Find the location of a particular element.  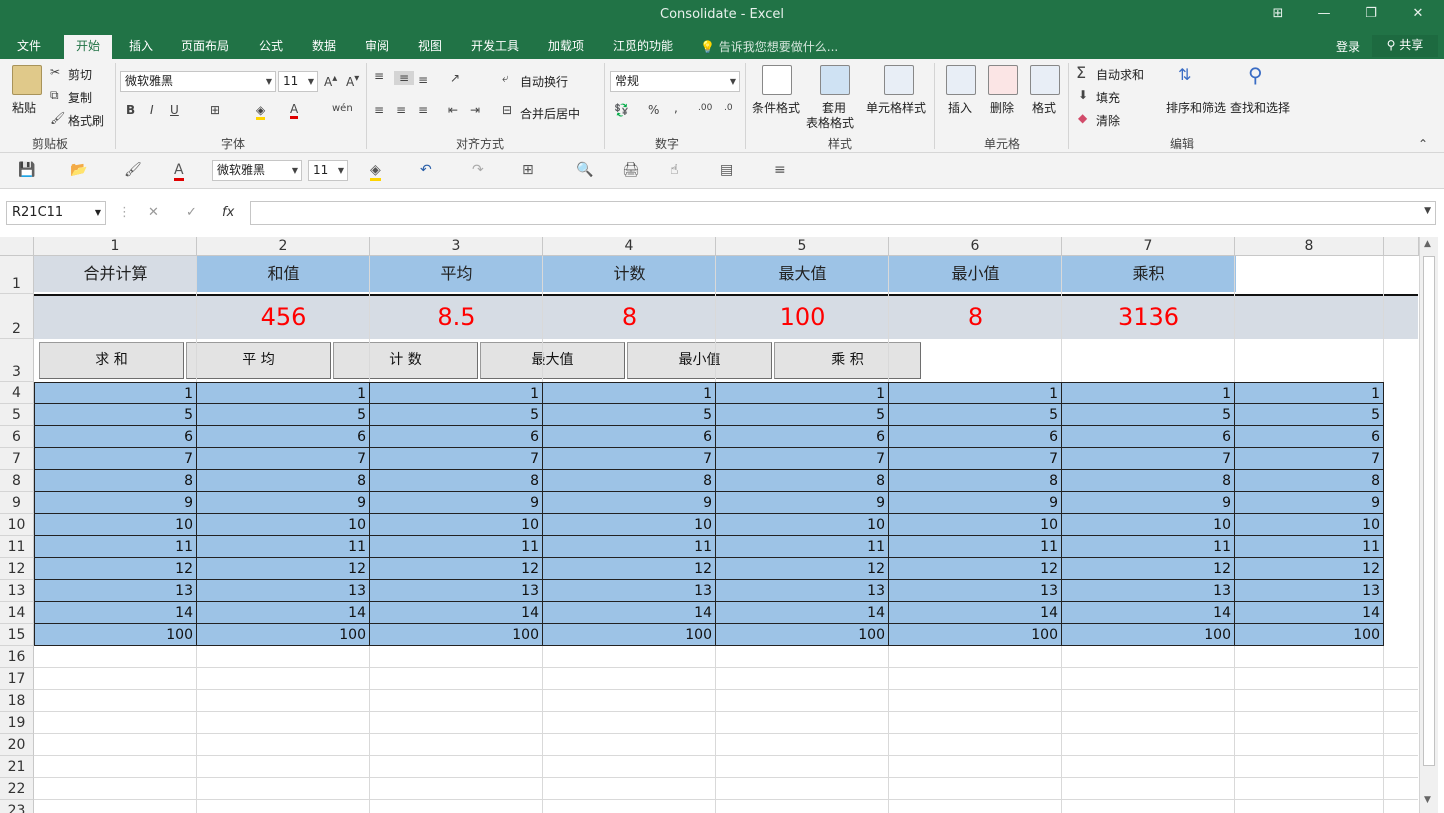

row-header: 15 is located at coordinates (17, 635).